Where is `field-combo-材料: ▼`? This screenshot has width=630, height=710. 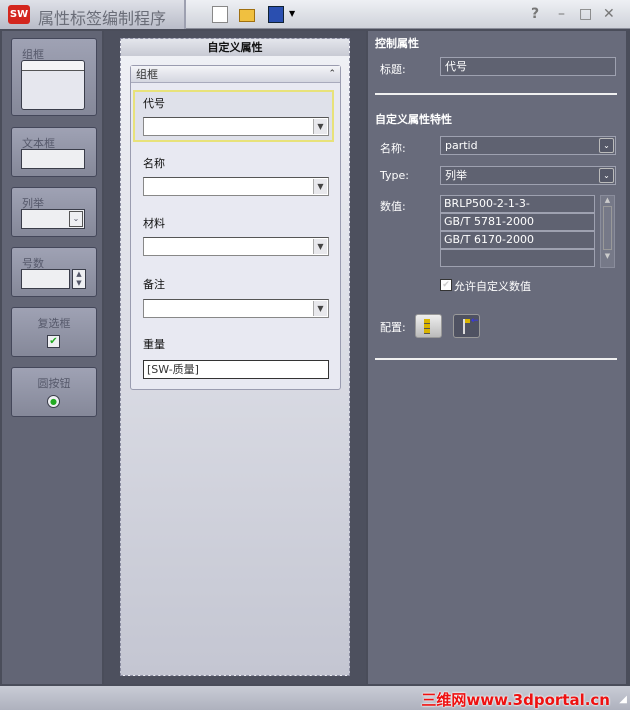 field-combo-材料: ▼ is located at coordinates (236, 246).